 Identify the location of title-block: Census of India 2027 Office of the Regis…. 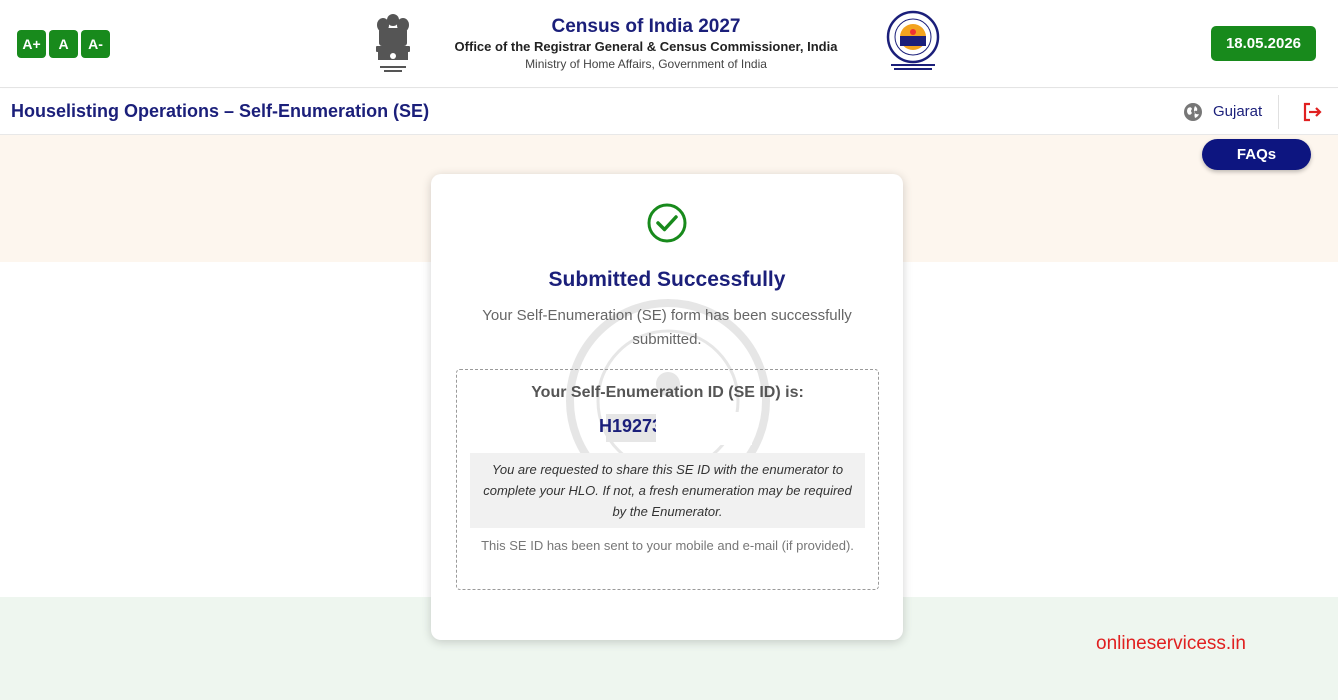
(646, 44).